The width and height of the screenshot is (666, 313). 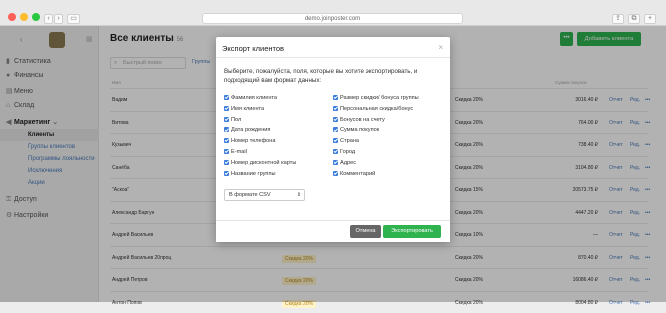 I want to click on cancel-button: Отмена, so click(x=365, y=231).